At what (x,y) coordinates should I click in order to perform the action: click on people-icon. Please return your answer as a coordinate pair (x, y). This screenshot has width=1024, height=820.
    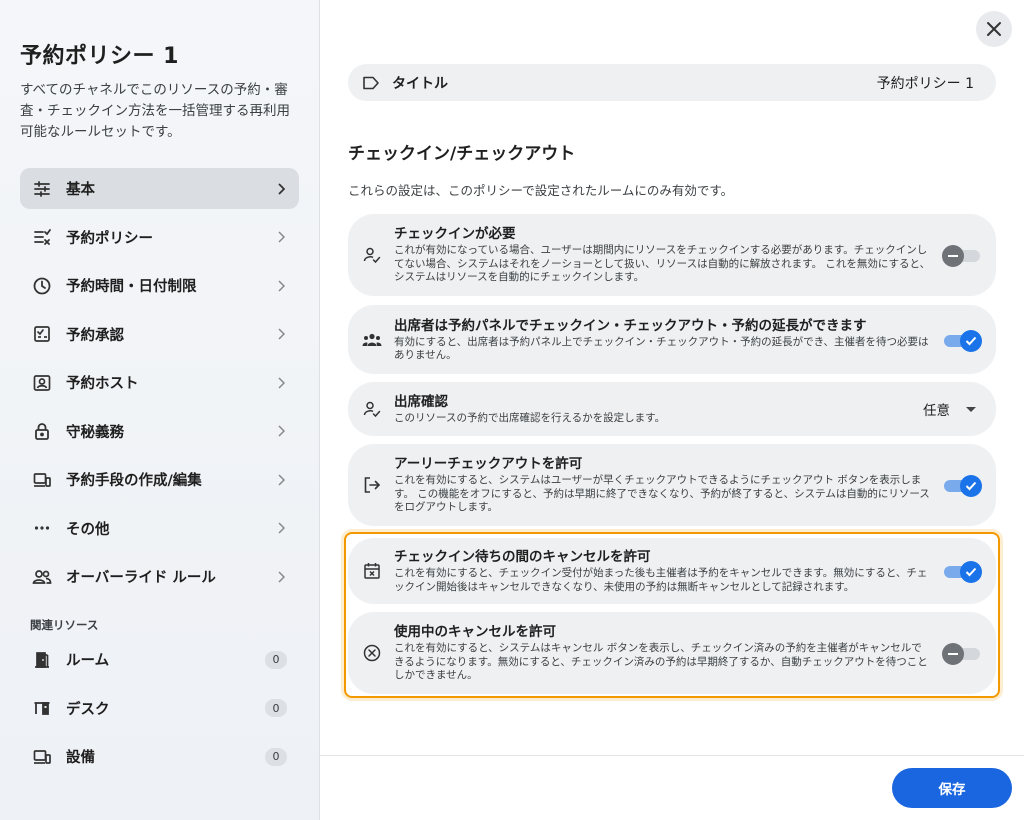
    Looking at the image, I should click on (42, 577).